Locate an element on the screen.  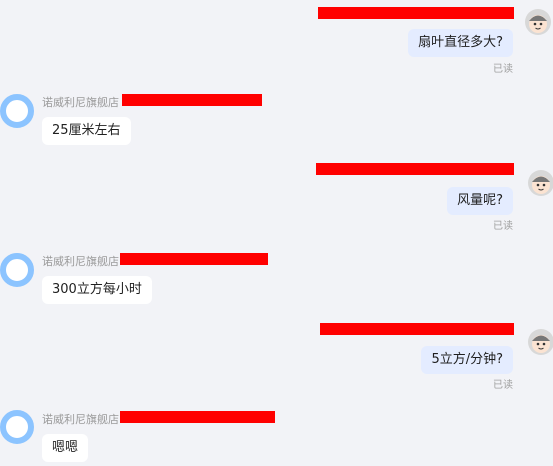
message-text: 5立方/分钟? is located at coordinates (467, 359).